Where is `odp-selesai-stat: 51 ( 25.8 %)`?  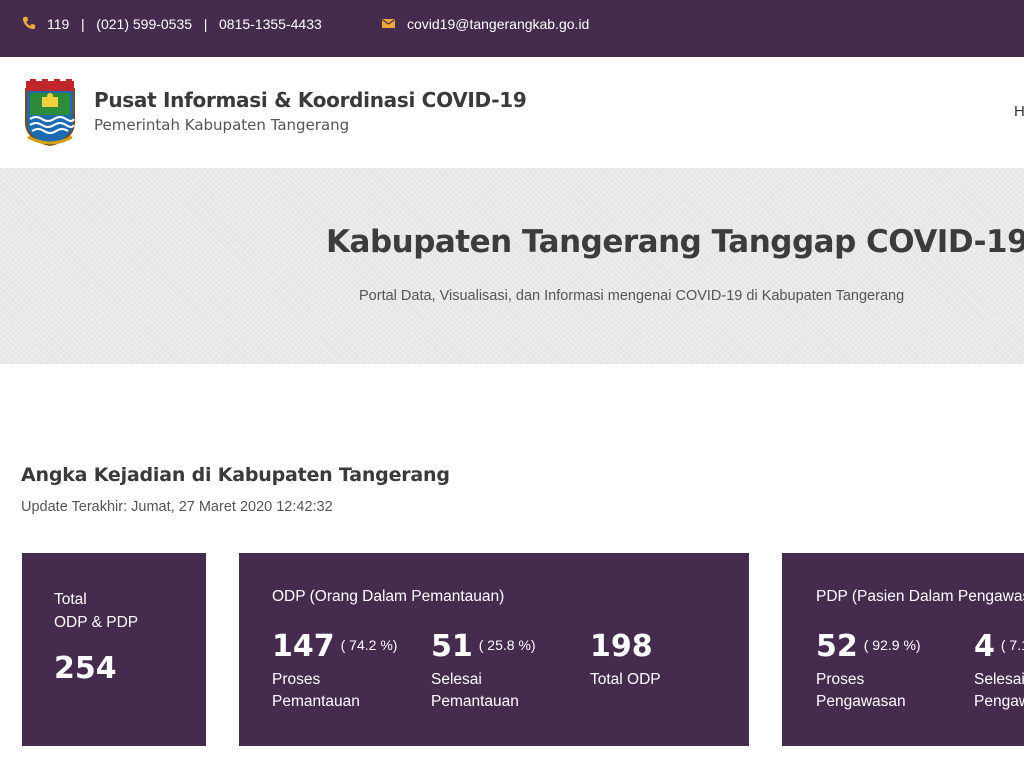 odp-selesai-stat: 51 ( 25.8 %) is located at coordinates (483, 646).